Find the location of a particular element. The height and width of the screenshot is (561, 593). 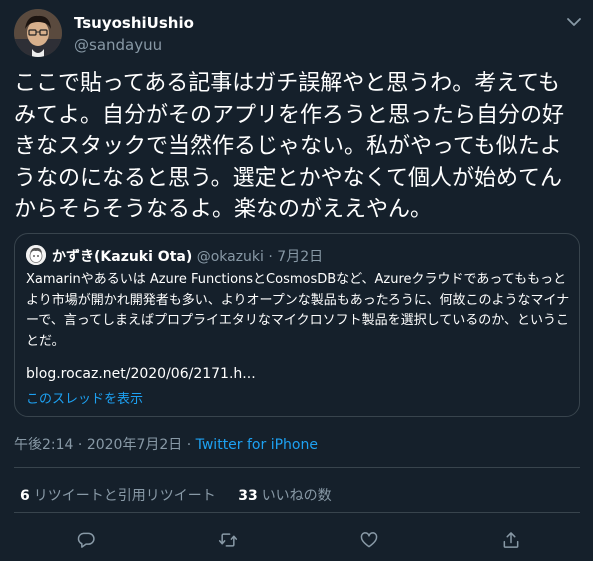

quote-header: かずき(Kazuki Ota) @okazuki · 7月2日 is located at coordinates (187, 256).